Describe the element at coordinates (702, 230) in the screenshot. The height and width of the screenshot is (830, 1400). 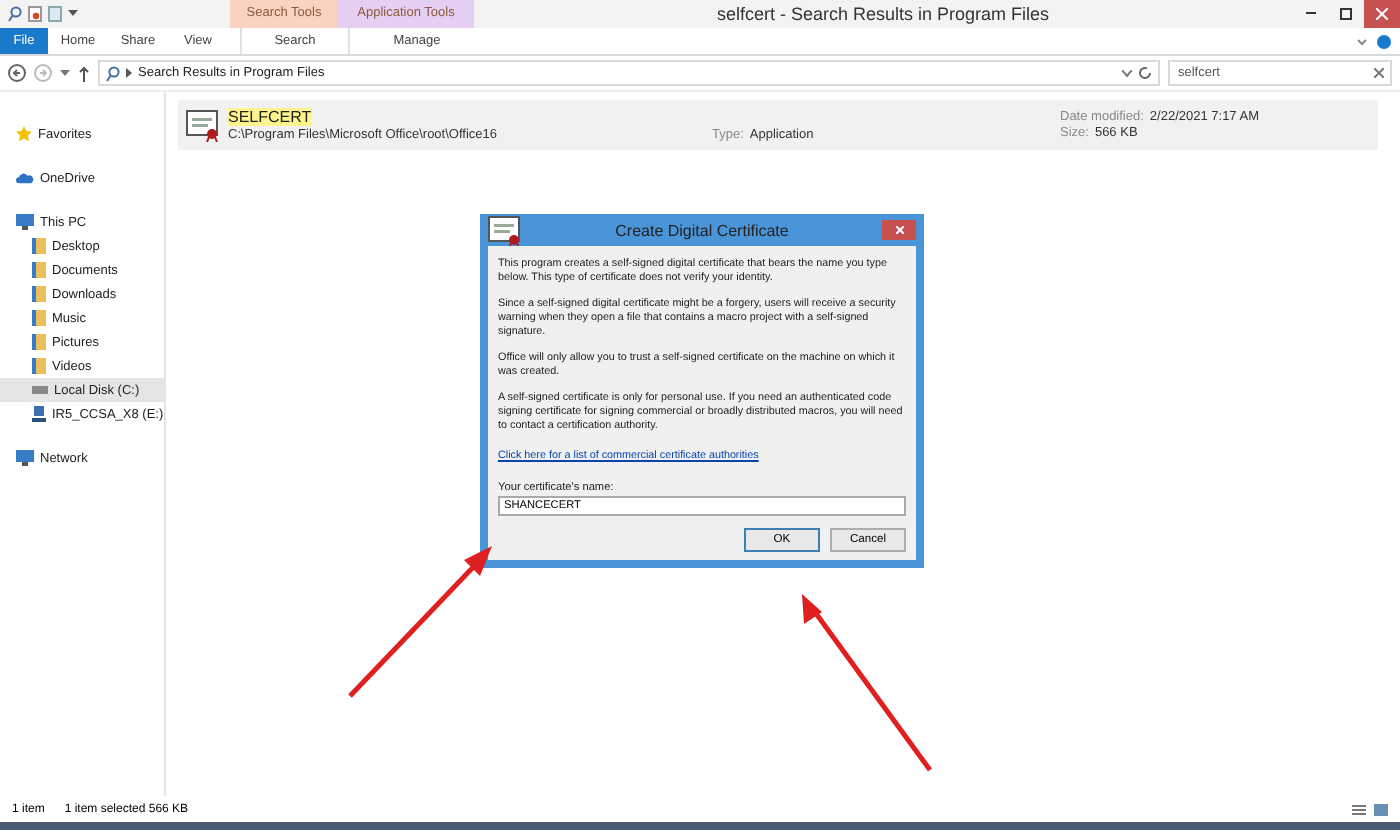
I see `dialog-title: Create Digital Certificate` at that location.